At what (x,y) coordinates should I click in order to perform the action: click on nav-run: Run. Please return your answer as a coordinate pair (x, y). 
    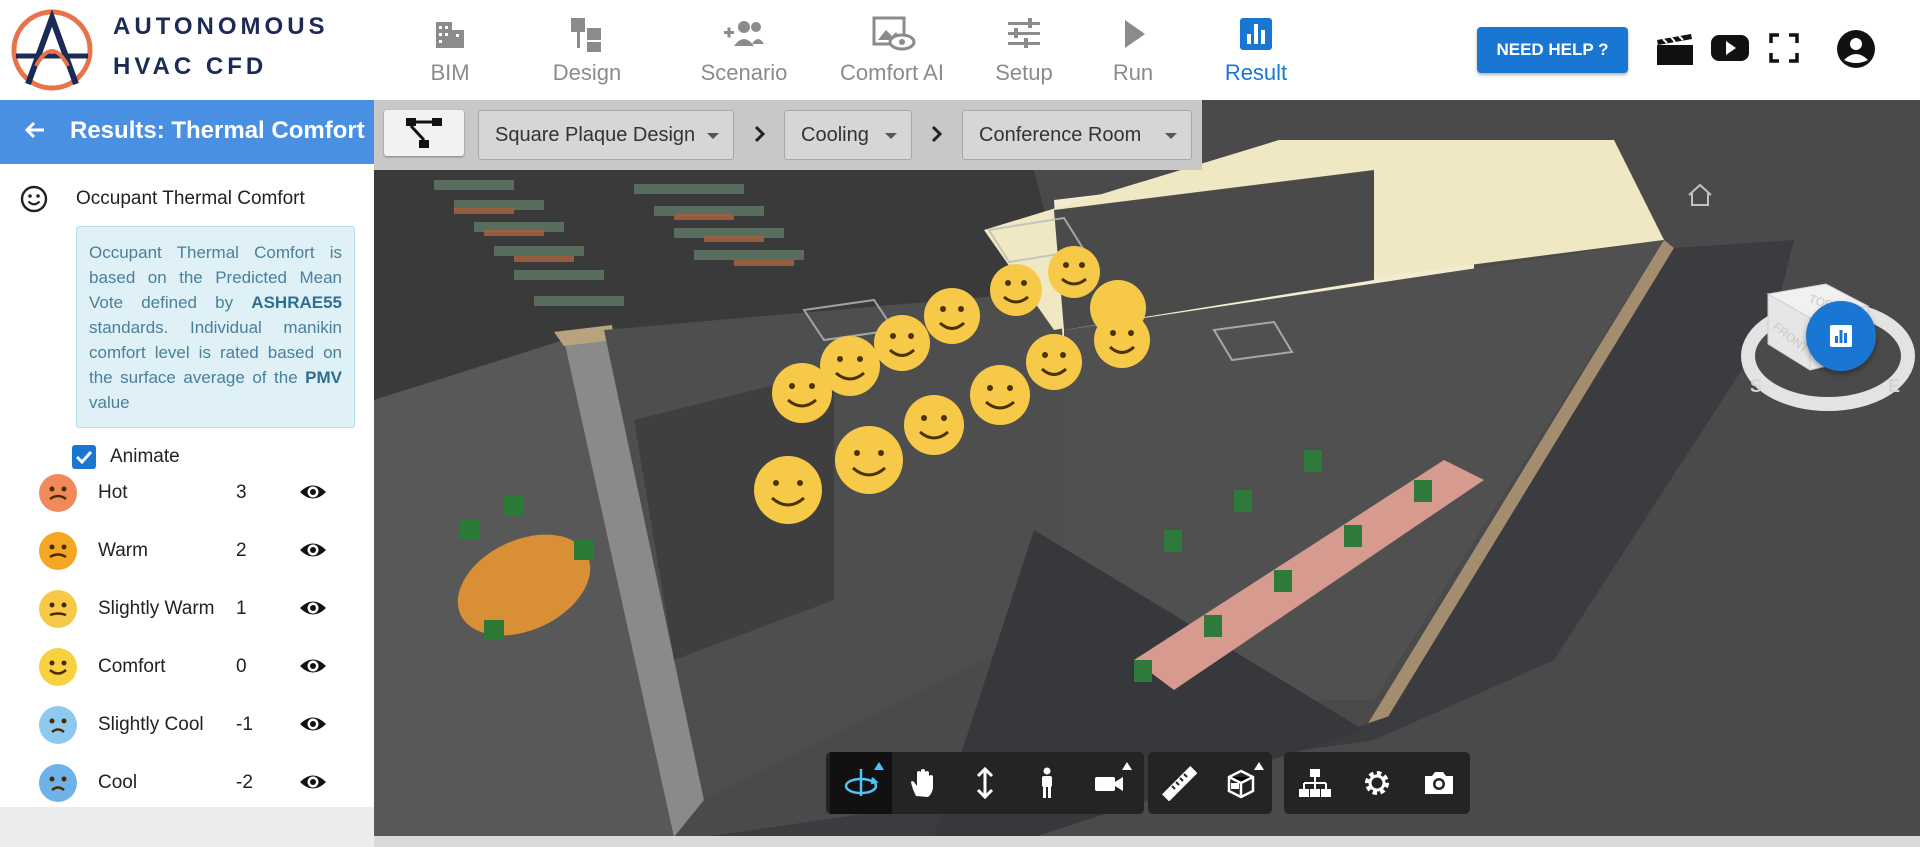
    Looking at the image, I should click on (1133, 51).